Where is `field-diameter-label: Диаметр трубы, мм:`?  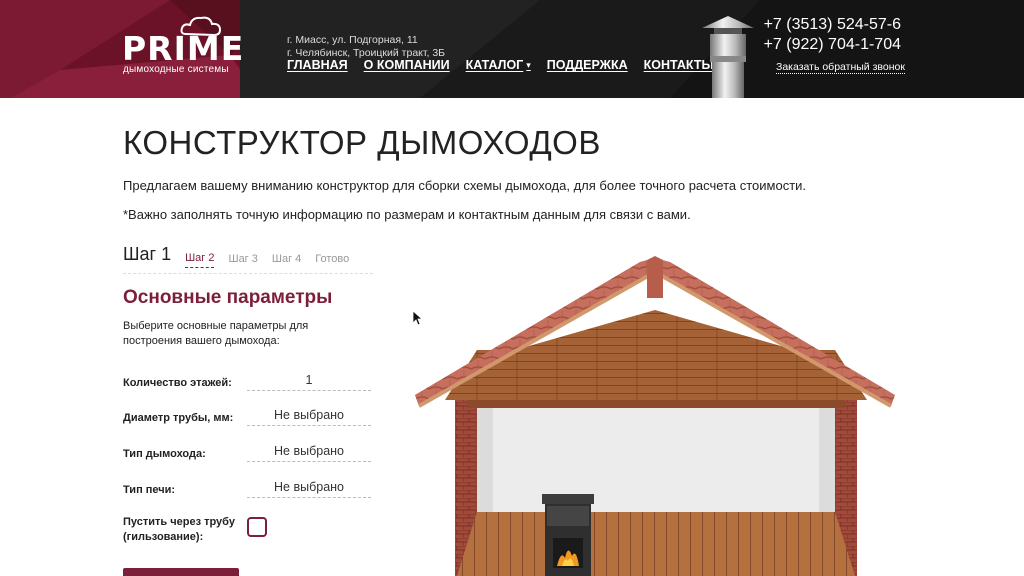 field-diameter-label: Диаметр трубы, мм: is located at coordinates (178, 418).